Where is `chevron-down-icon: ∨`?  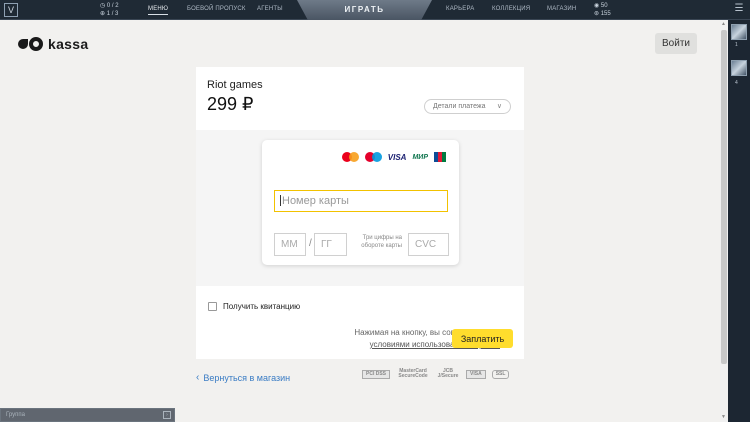 chevron-down-icon: ∨ is located at coordinates (499, 106).